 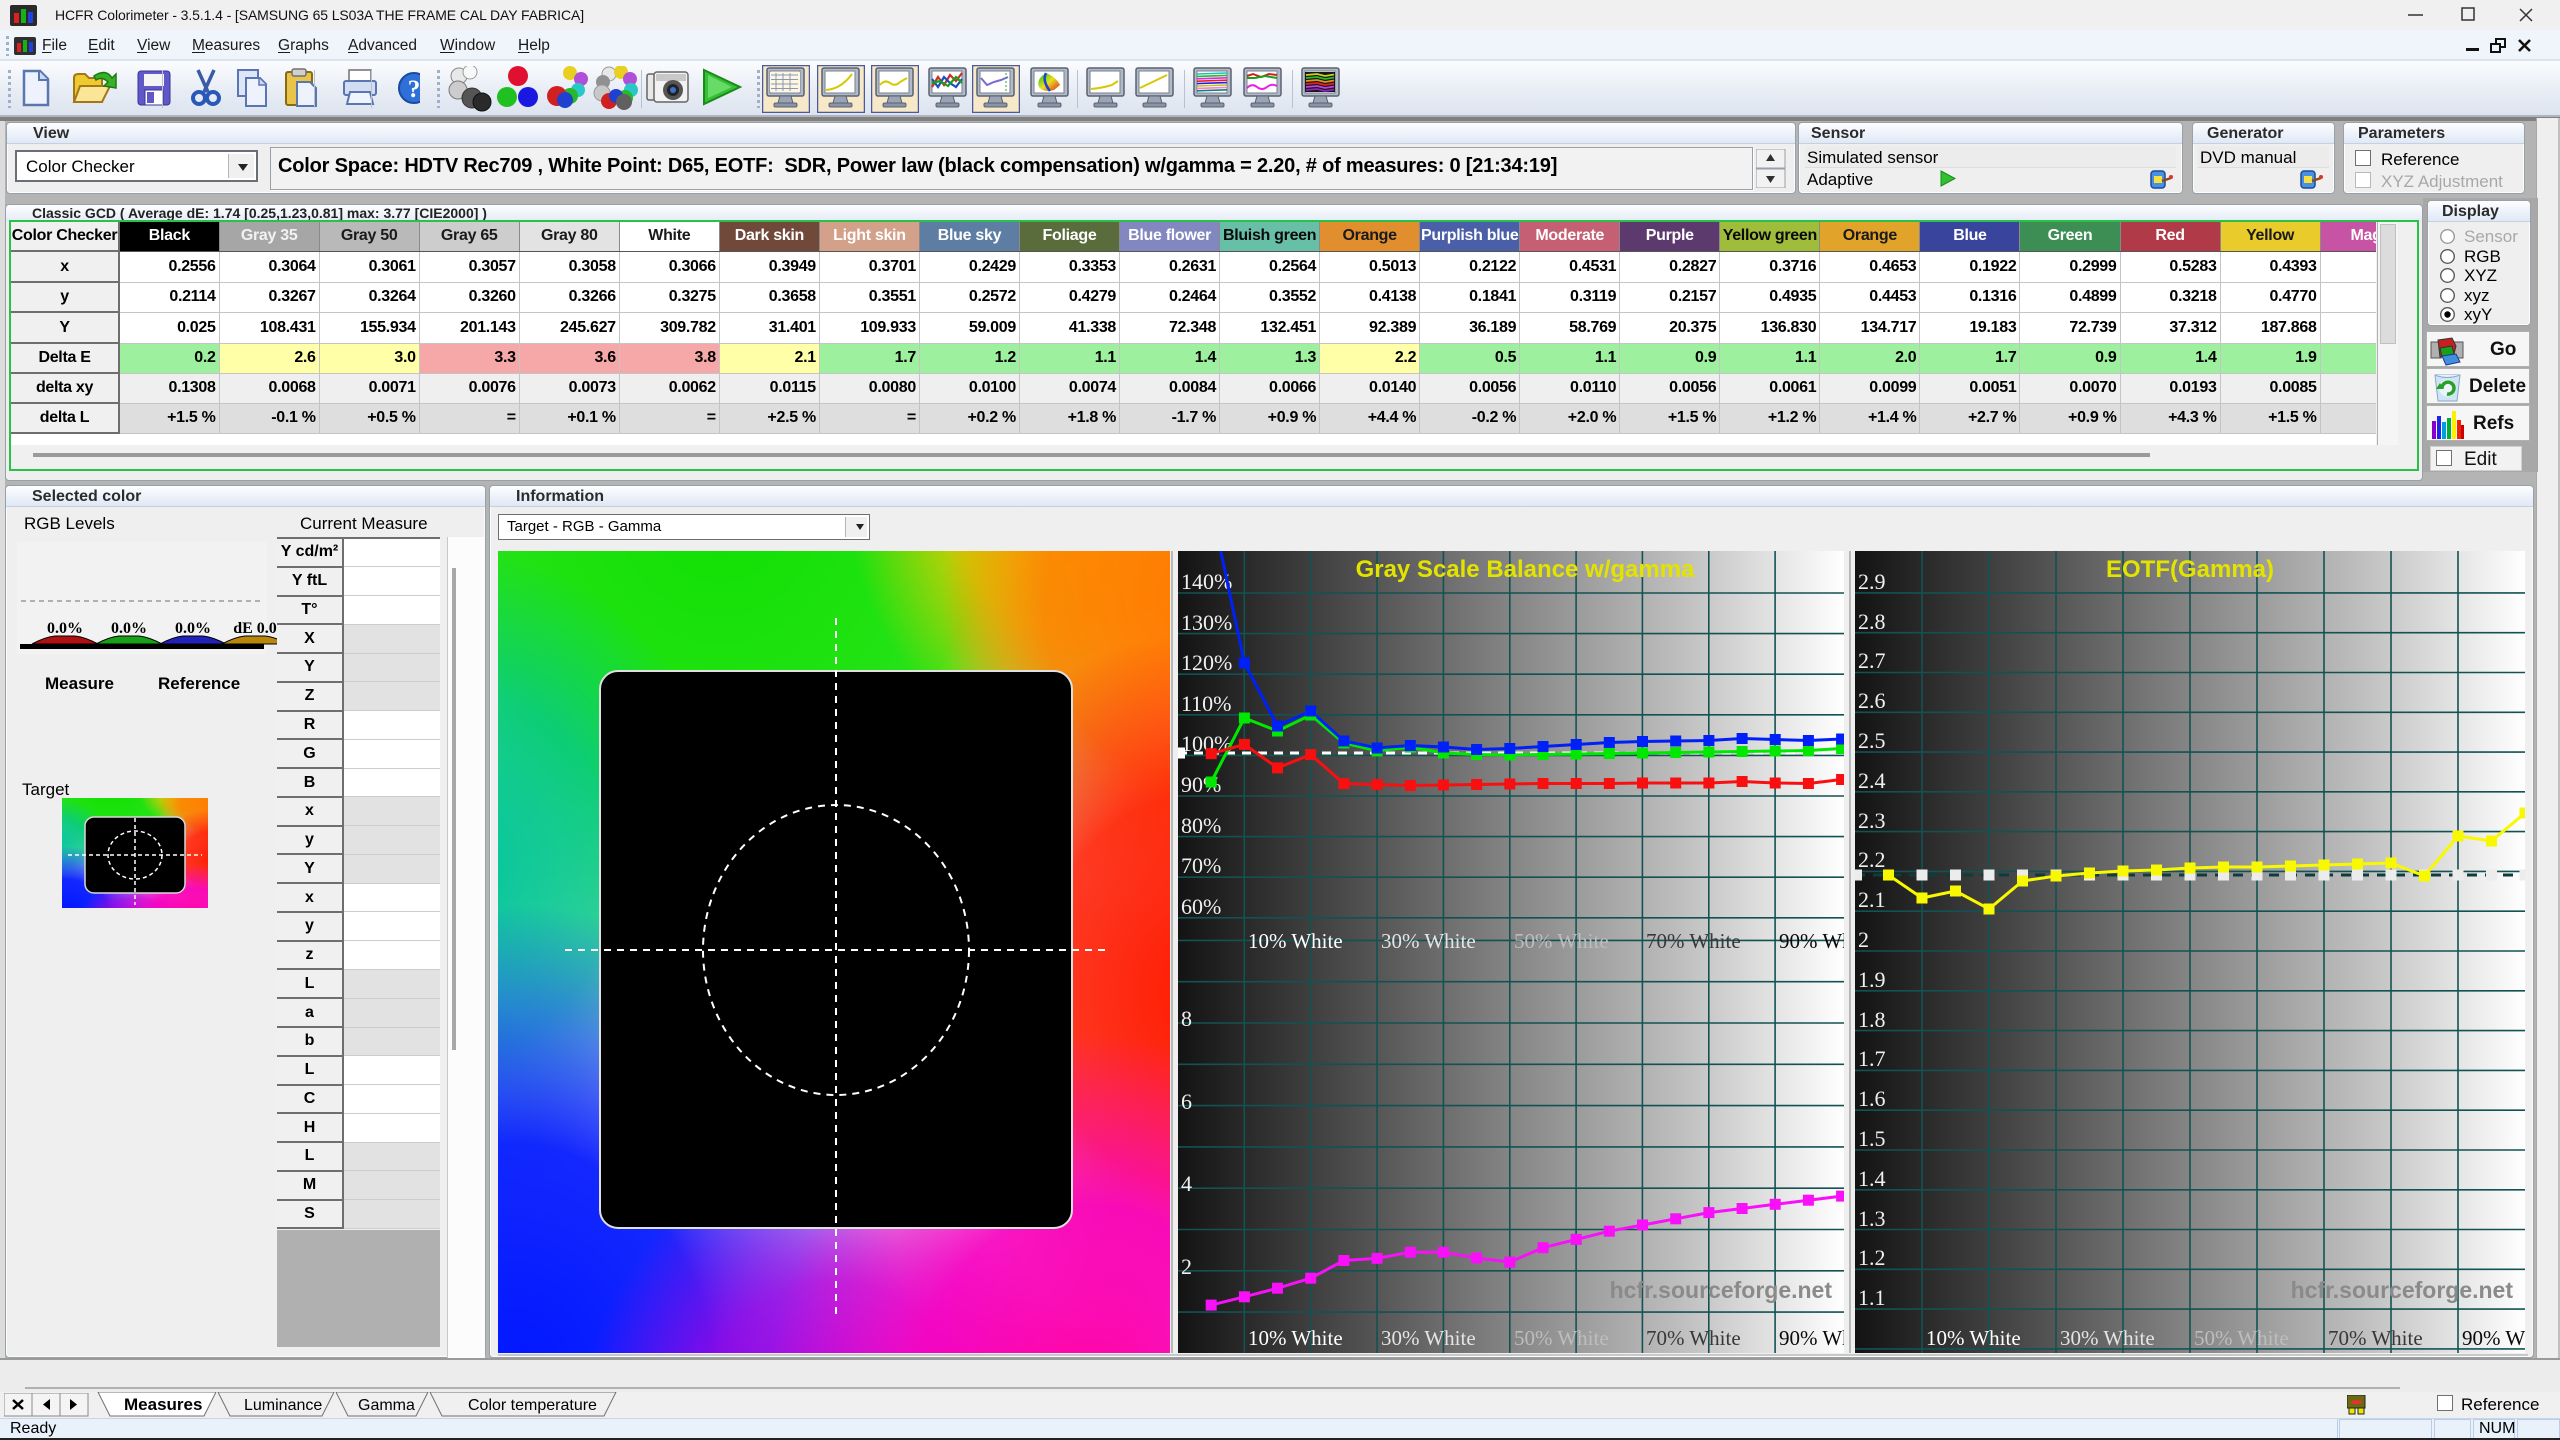 I want to click on svg-text: EOTF(Gamma), so click(x=2190, y=569).